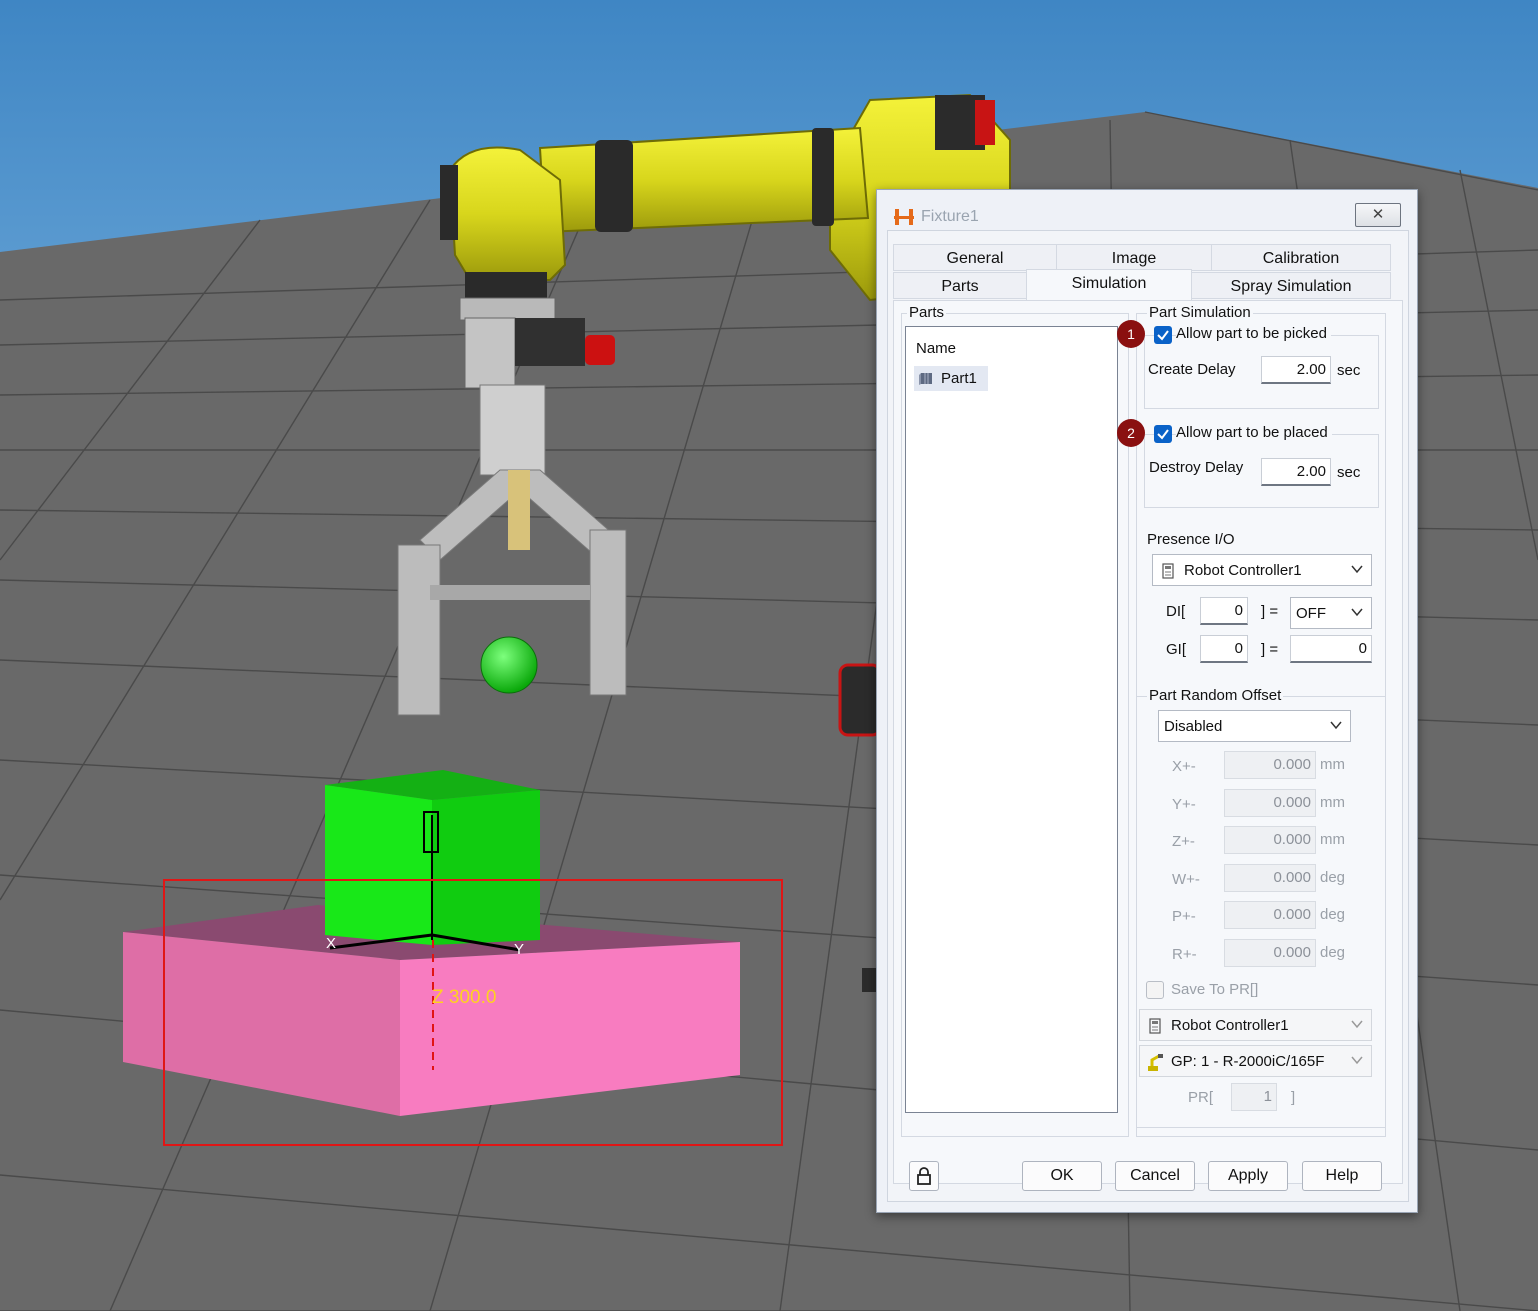 This screenshot has height=1311, width=1538. What do you see at coordinates (1215, 695) in the screenshot?
I see `random-offset-group-label: Part Random Offset` at bounding box center [1215, 695].